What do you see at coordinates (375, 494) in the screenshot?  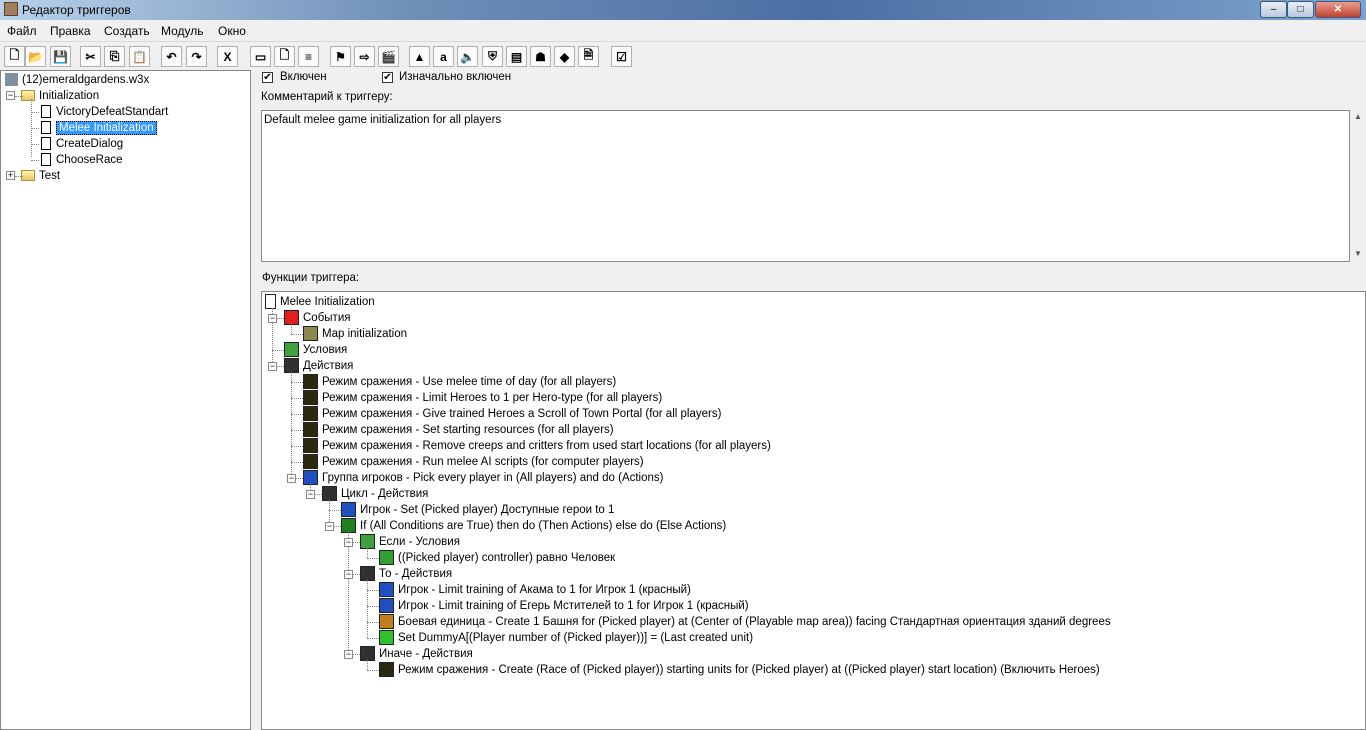 I see `function-item: Цикл - Действия` at bounding box center [375, 494].